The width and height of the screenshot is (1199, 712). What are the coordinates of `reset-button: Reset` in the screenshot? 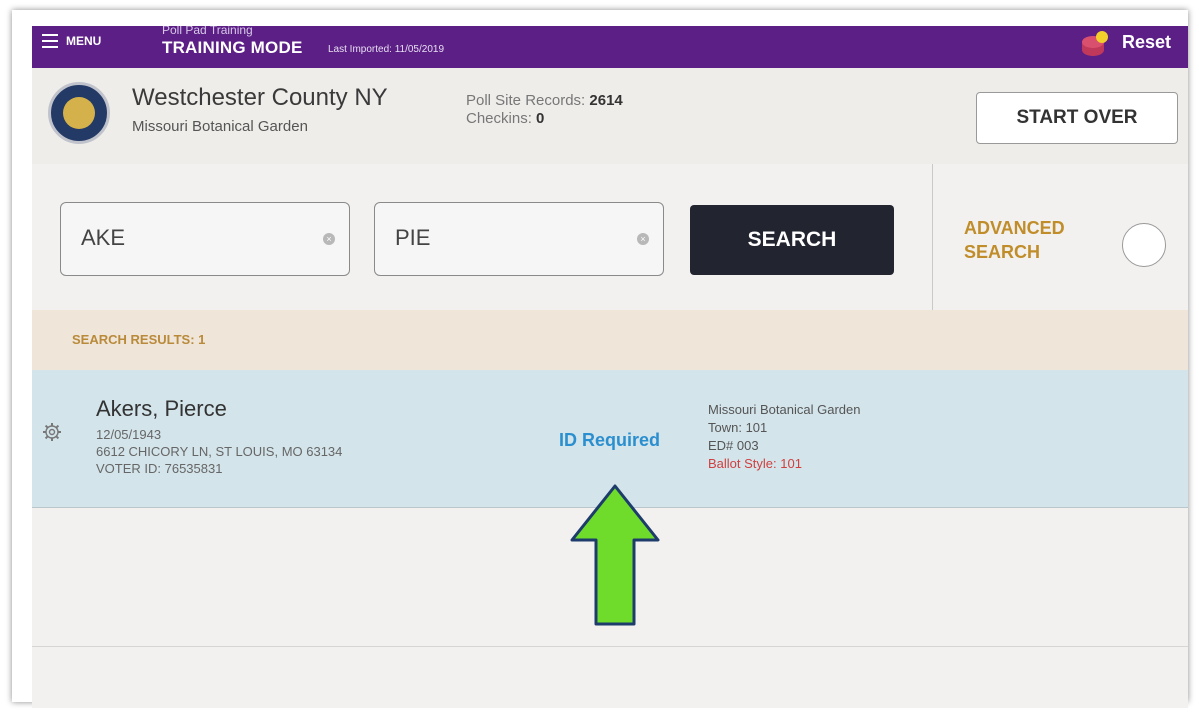 It's located at (1146, 42).